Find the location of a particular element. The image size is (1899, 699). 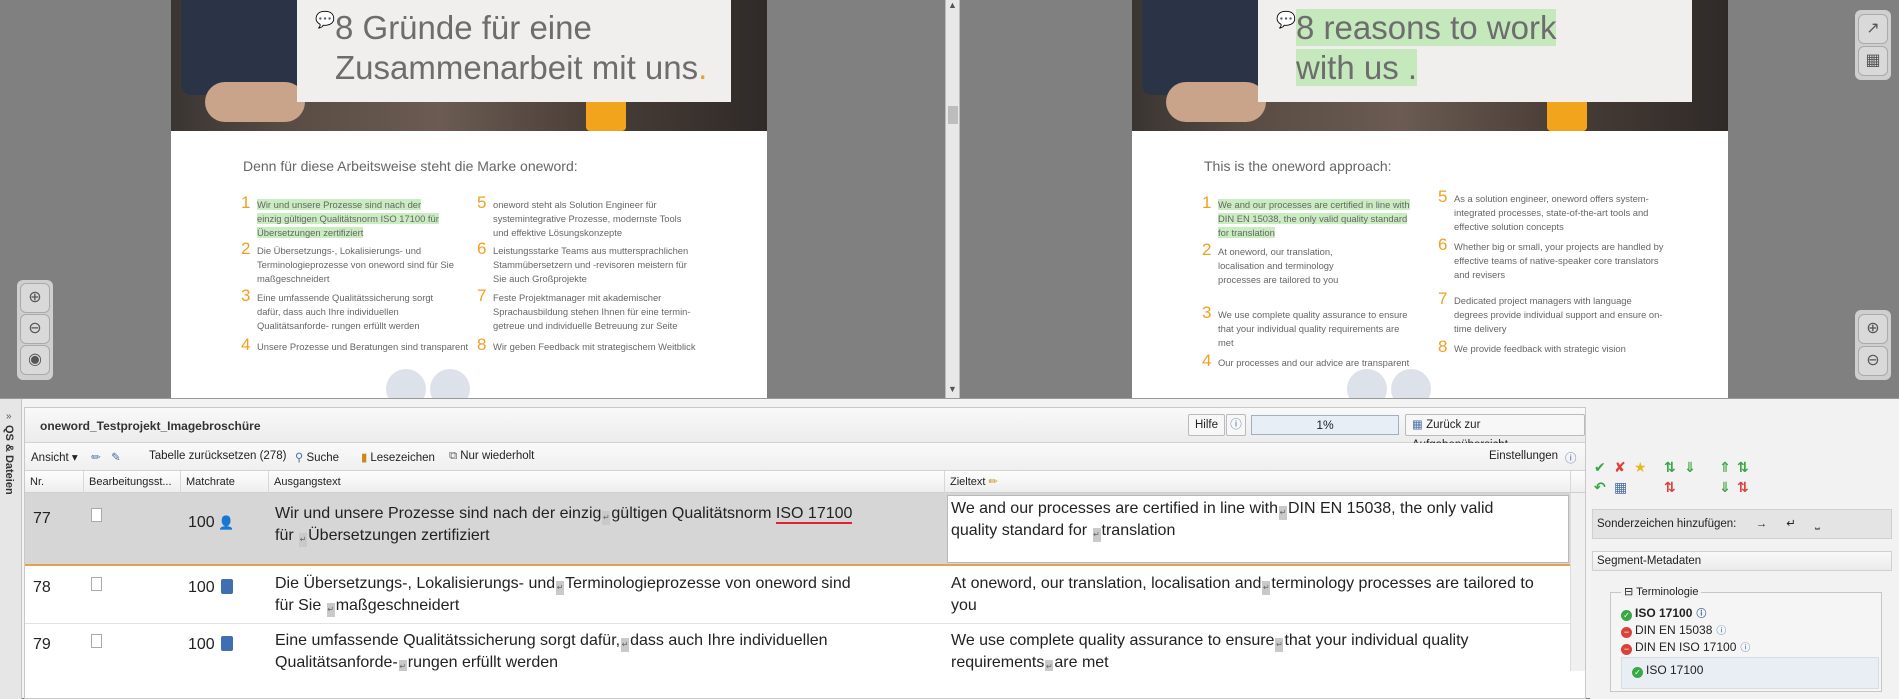

segment-metadata-header: Segment-Metadaten is located at coordinates (1742, 561).